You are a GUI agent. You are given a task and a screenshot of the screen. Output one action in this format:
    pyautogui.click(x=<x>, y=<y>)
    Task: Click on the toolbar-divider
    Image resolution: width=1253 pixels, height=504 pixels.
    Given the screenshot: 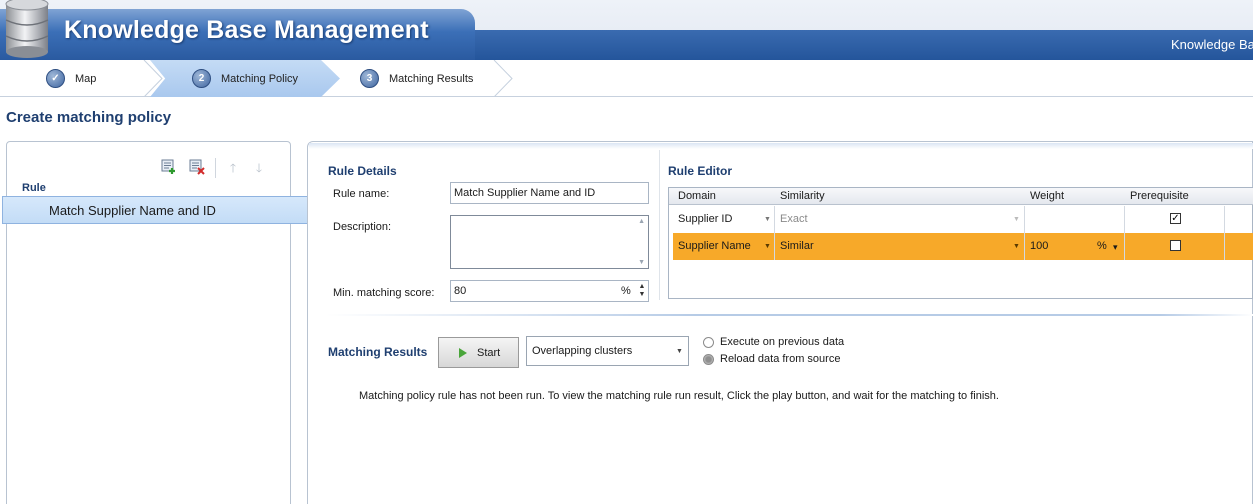 What is the action you would take?
    pyautogui.click(x=215, y=168)
    